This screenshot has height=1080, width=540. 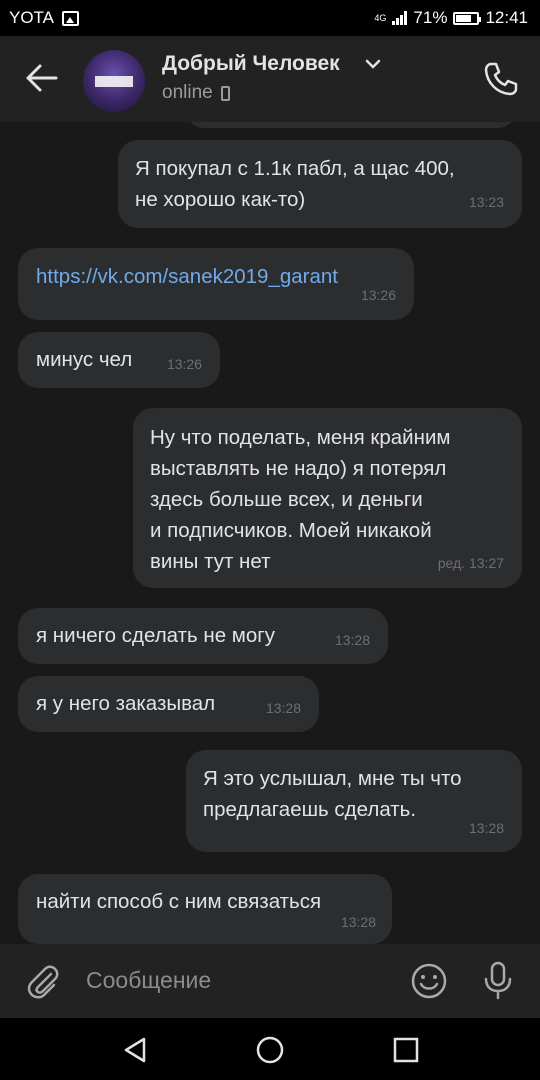 What do you see at coordinates (71, 18) in the screenshot?
I see `gallery-notification-icon` at bounding box center [71, 18].